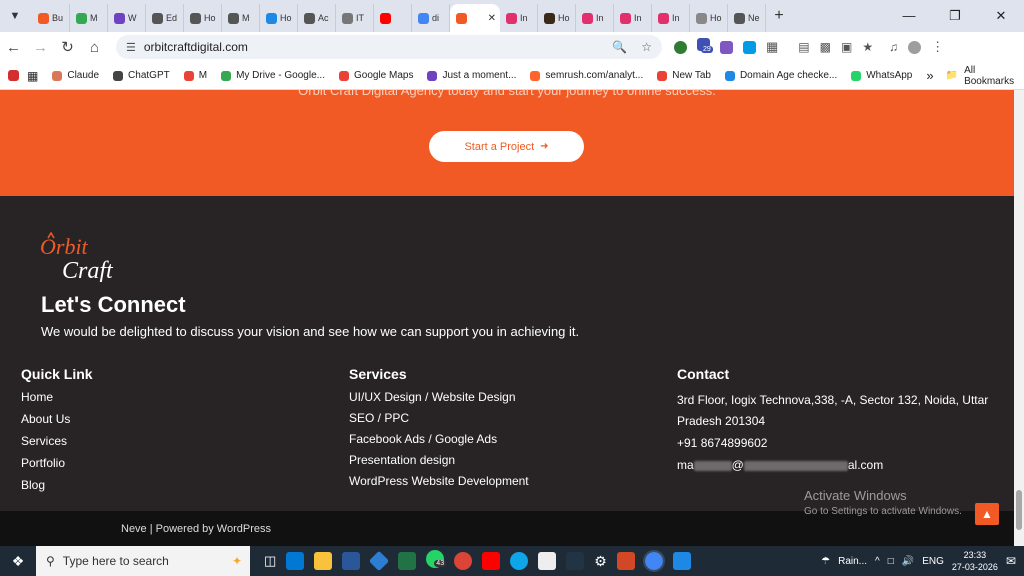 Image resolution: width=1024 pixels, height=576 pixels. I want to click on contact-email: ma @ al.com, so click(837, 465).